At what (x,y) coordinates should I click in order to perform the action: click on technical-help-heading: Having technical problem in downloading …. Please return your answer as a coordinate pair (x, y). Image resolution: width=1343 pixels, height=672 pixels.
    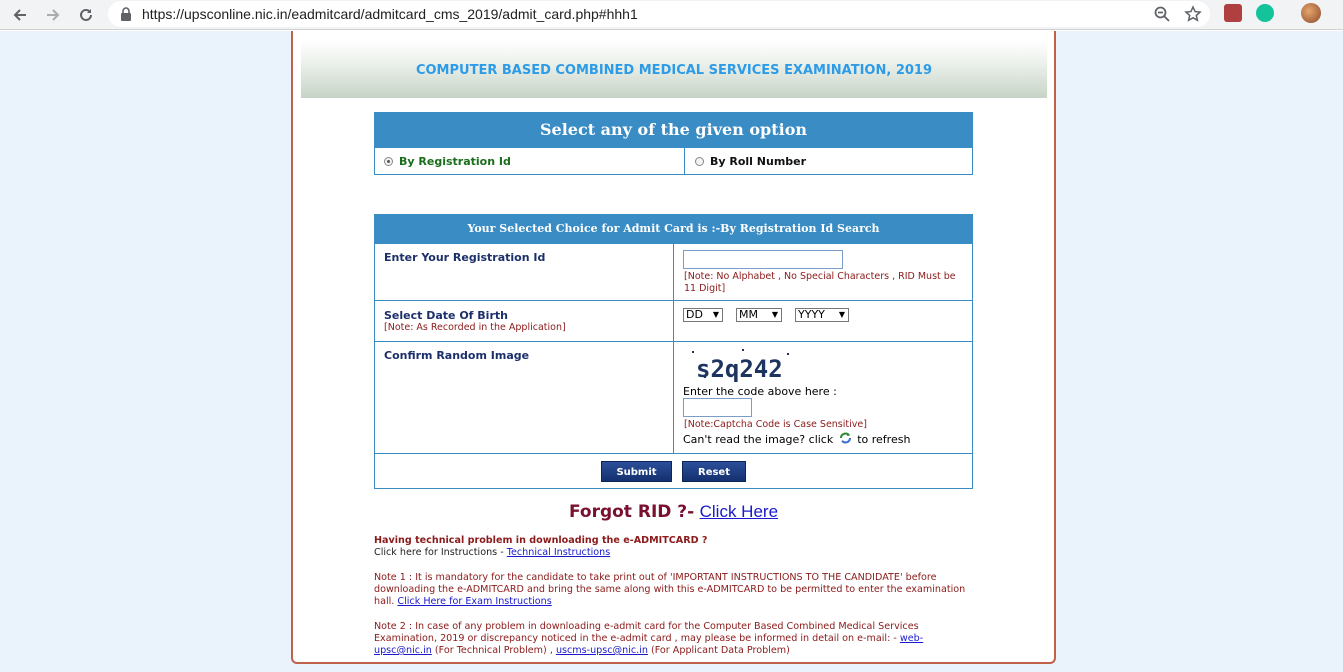
    Looking at the image, I should click on (541, 540).